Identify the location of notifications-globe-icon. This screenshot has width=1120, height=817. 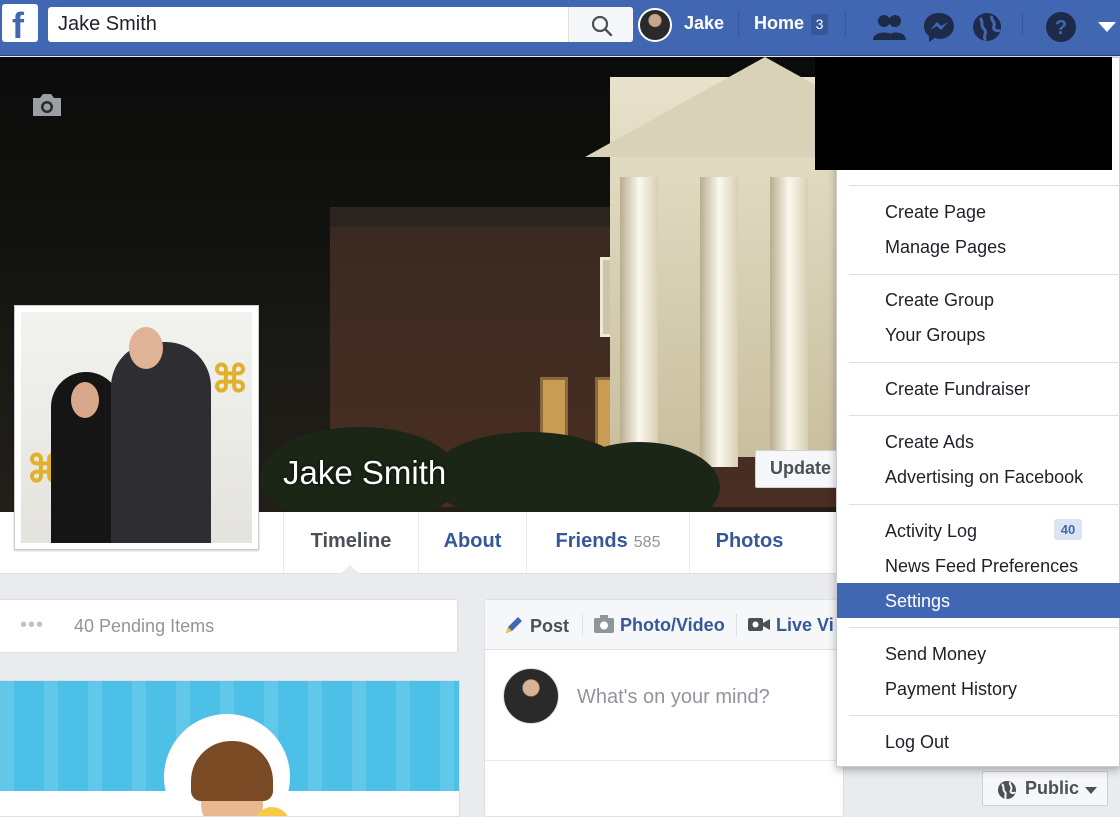
(987, 27).